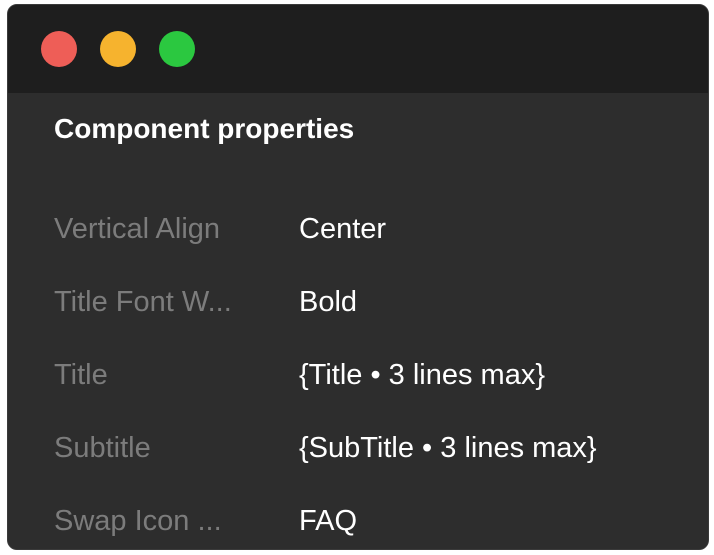 The width and height of the screenshot is (714, 555). What do you see at coordinates (328, 521) in the screenshot?
I see `property-value: FAQ` at bounding box center [328, 521].